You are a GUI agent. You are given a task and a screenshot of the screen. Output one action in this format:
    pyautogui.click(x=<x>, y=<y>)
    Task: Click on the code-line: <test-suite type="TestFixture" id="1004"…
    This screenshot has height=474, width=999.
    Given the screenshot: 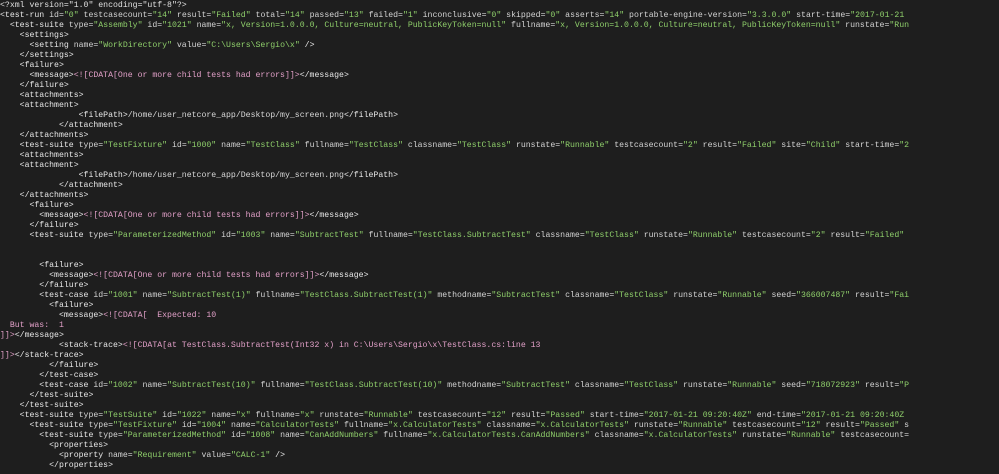 What is the action you would take?
    pyautogui.click(x=499, y=426)
    